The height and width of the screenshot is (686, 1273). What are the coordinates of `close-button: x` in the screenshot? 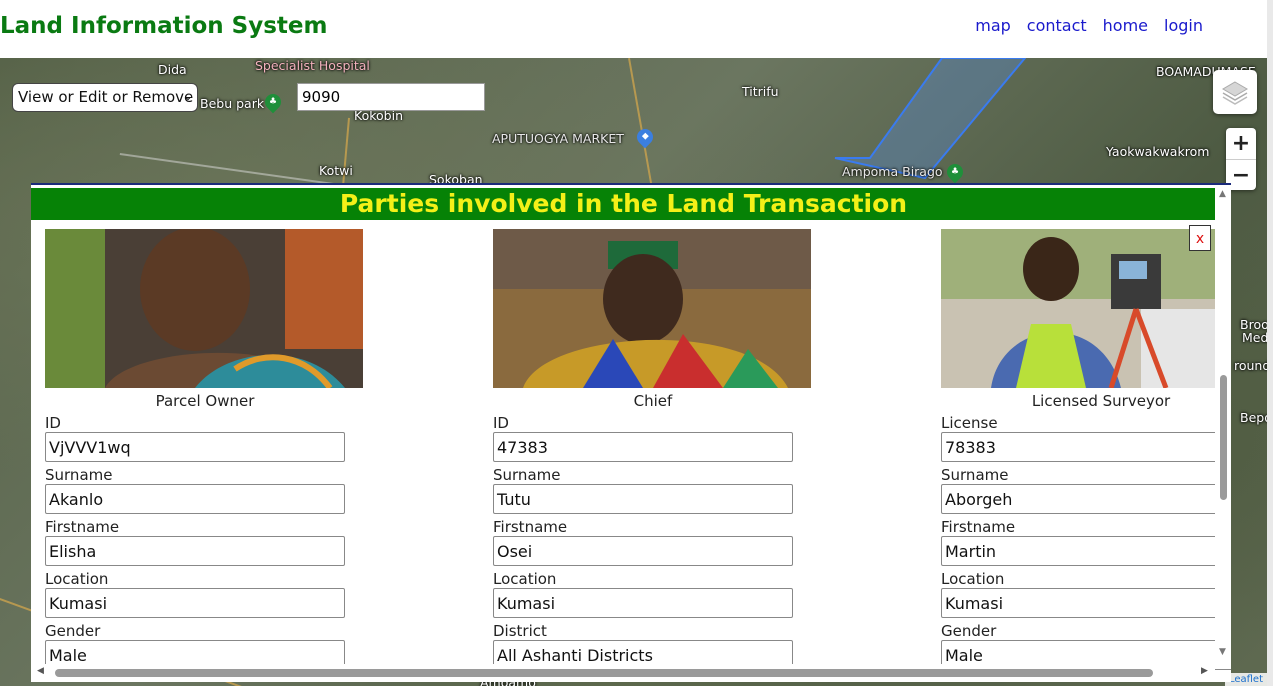 It's located at (1200, 238).